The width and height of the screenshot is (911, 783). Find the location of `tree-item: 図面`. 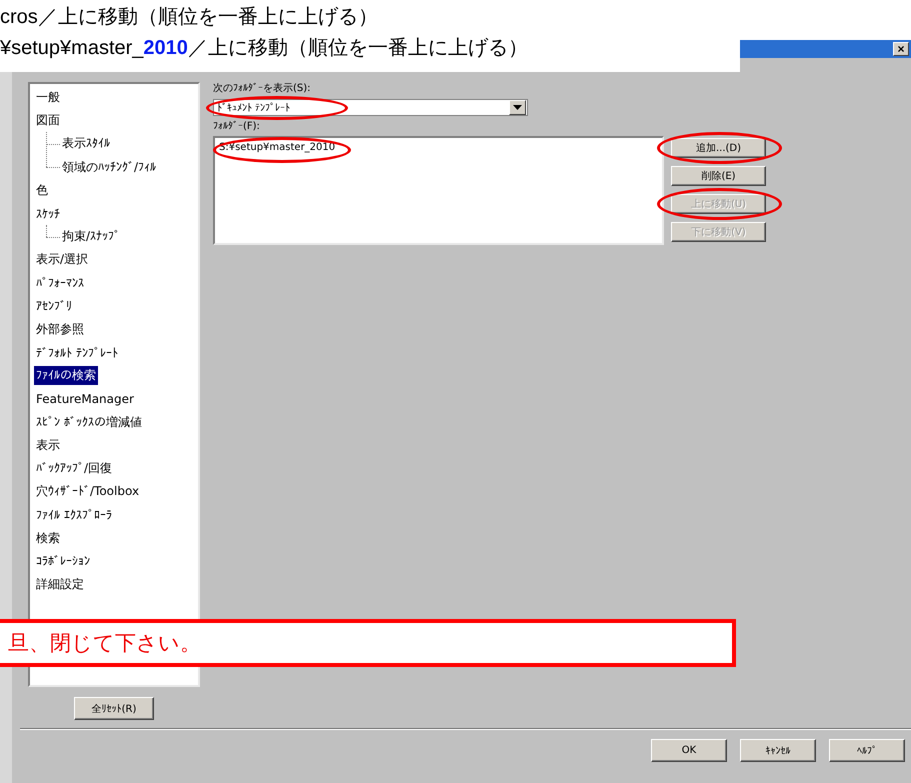

tree-item: 図面 is located at coordinates (48, 120).